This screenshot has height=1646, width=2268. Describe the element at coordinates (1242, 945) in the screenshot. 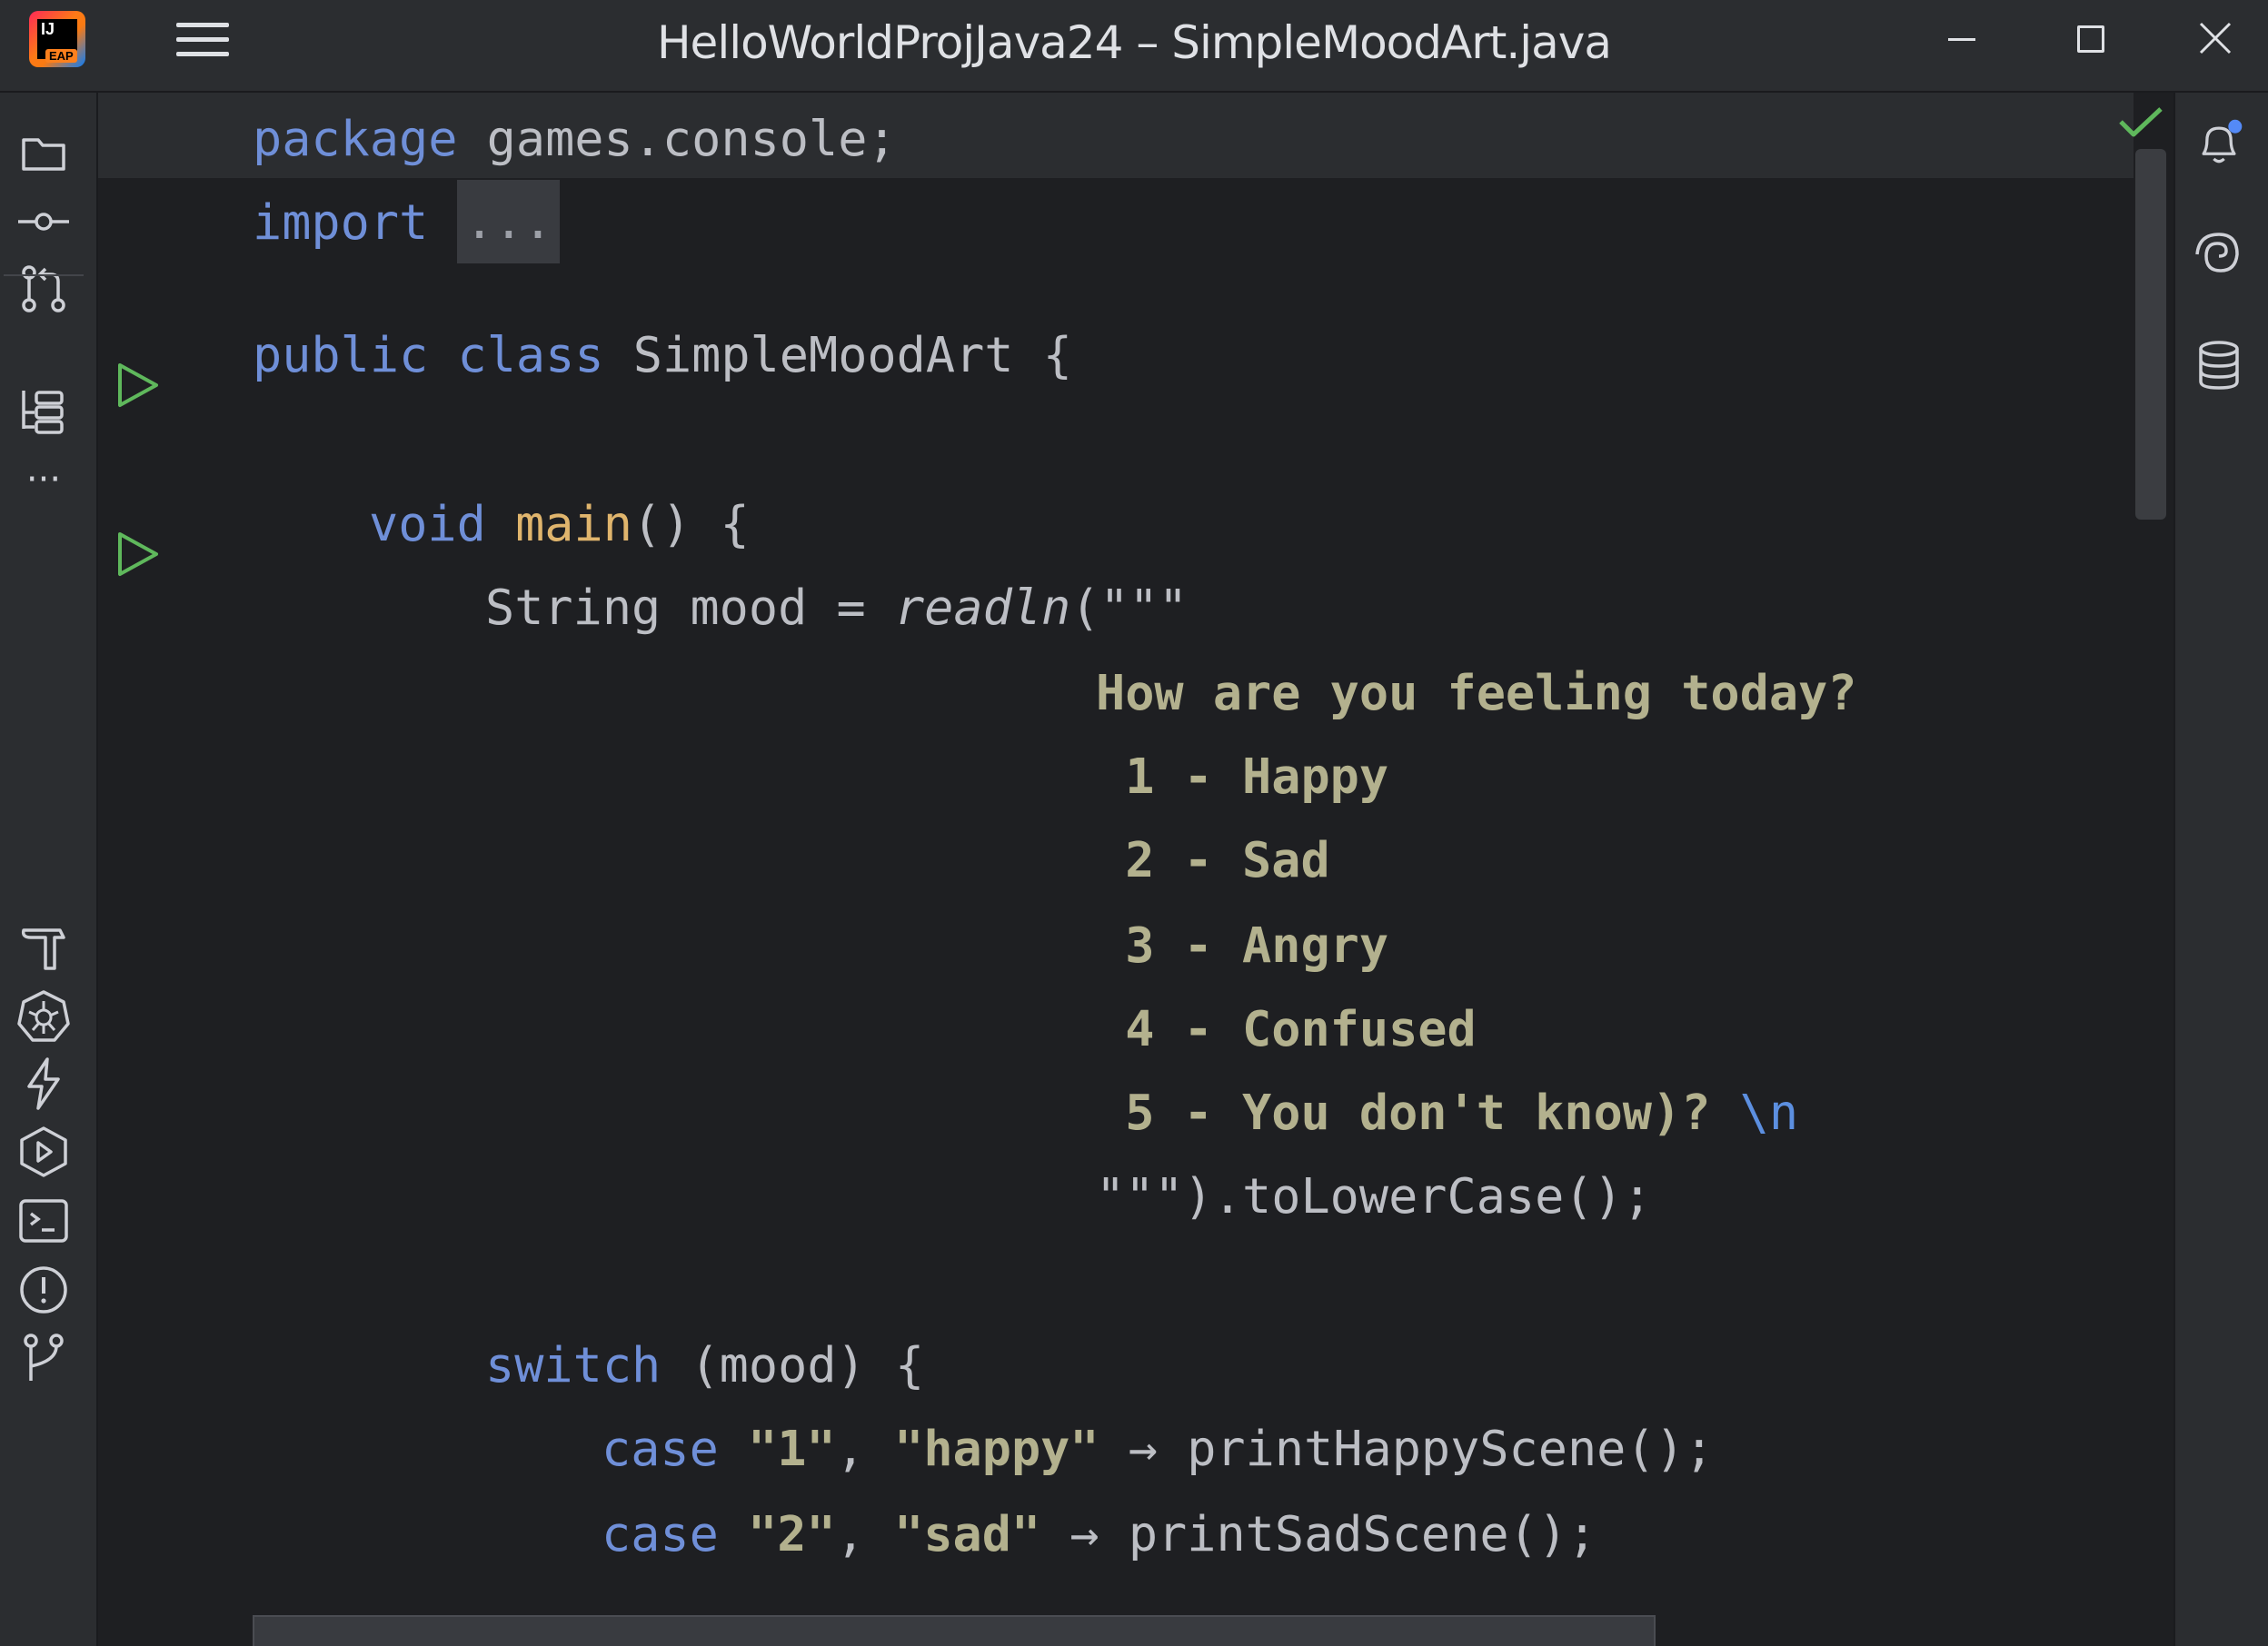

I see `code-line-option-3: 3 - Angry` at that location.